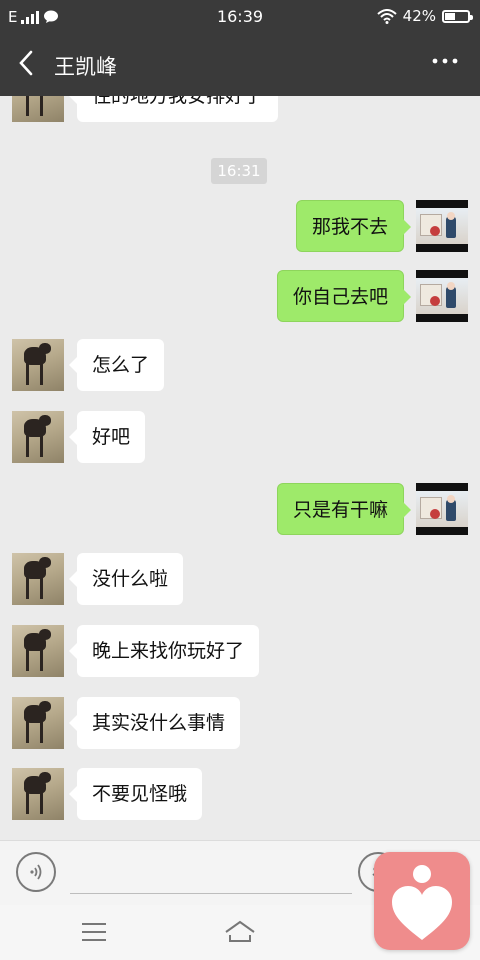  I want to click on message-bubble: 好吧, so click(107, 437).